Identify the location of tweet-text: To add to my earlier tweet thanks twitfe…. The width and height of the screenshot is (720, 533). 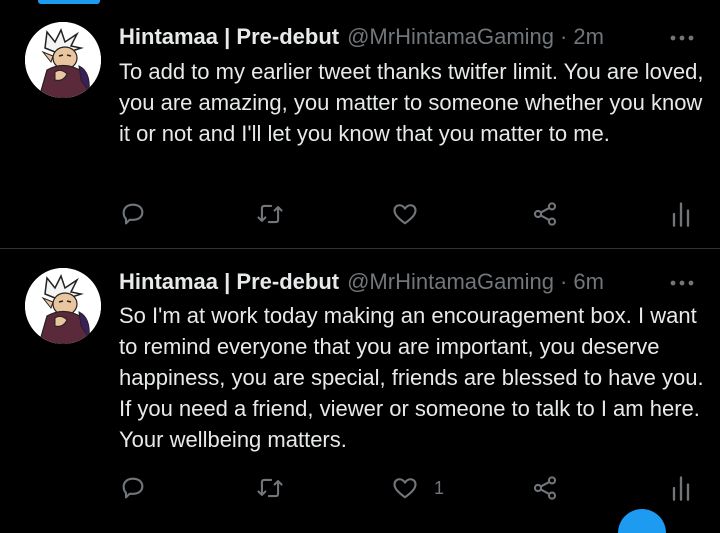
(411, 102).